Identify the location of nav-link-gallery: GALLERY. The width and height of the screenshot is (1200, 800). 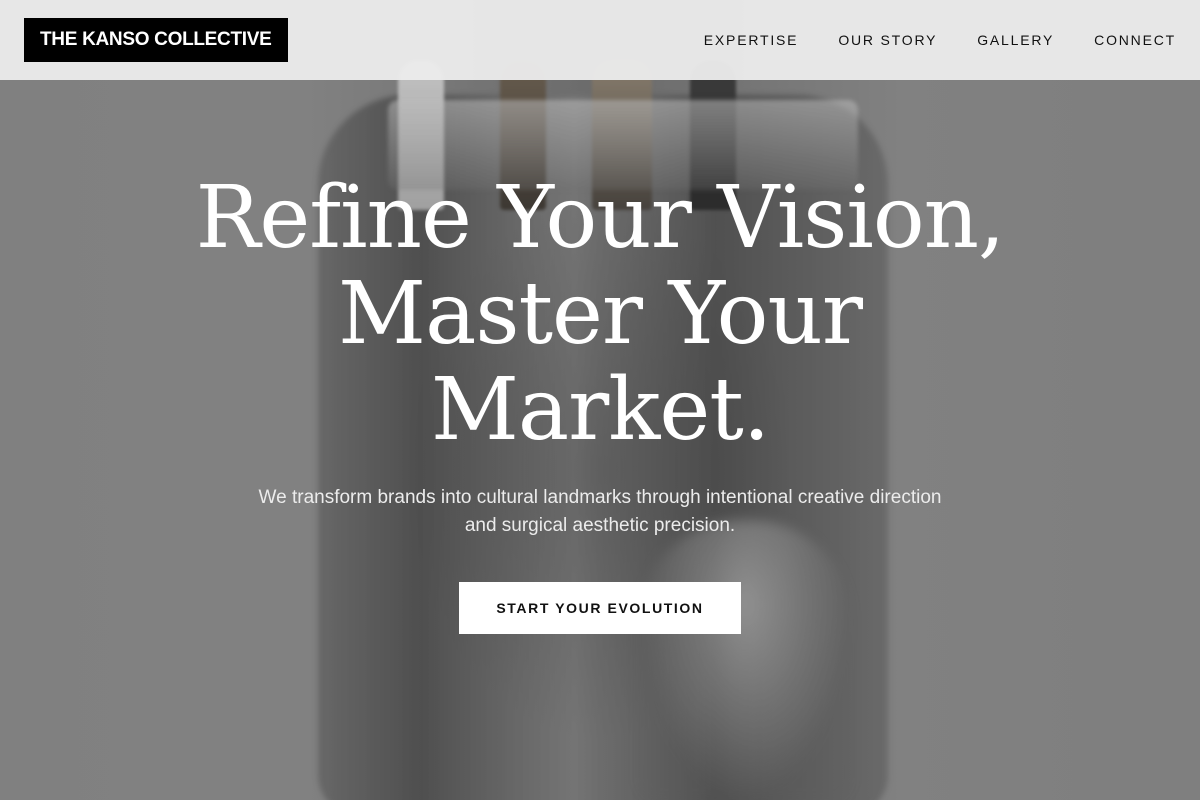
(1015, 40).